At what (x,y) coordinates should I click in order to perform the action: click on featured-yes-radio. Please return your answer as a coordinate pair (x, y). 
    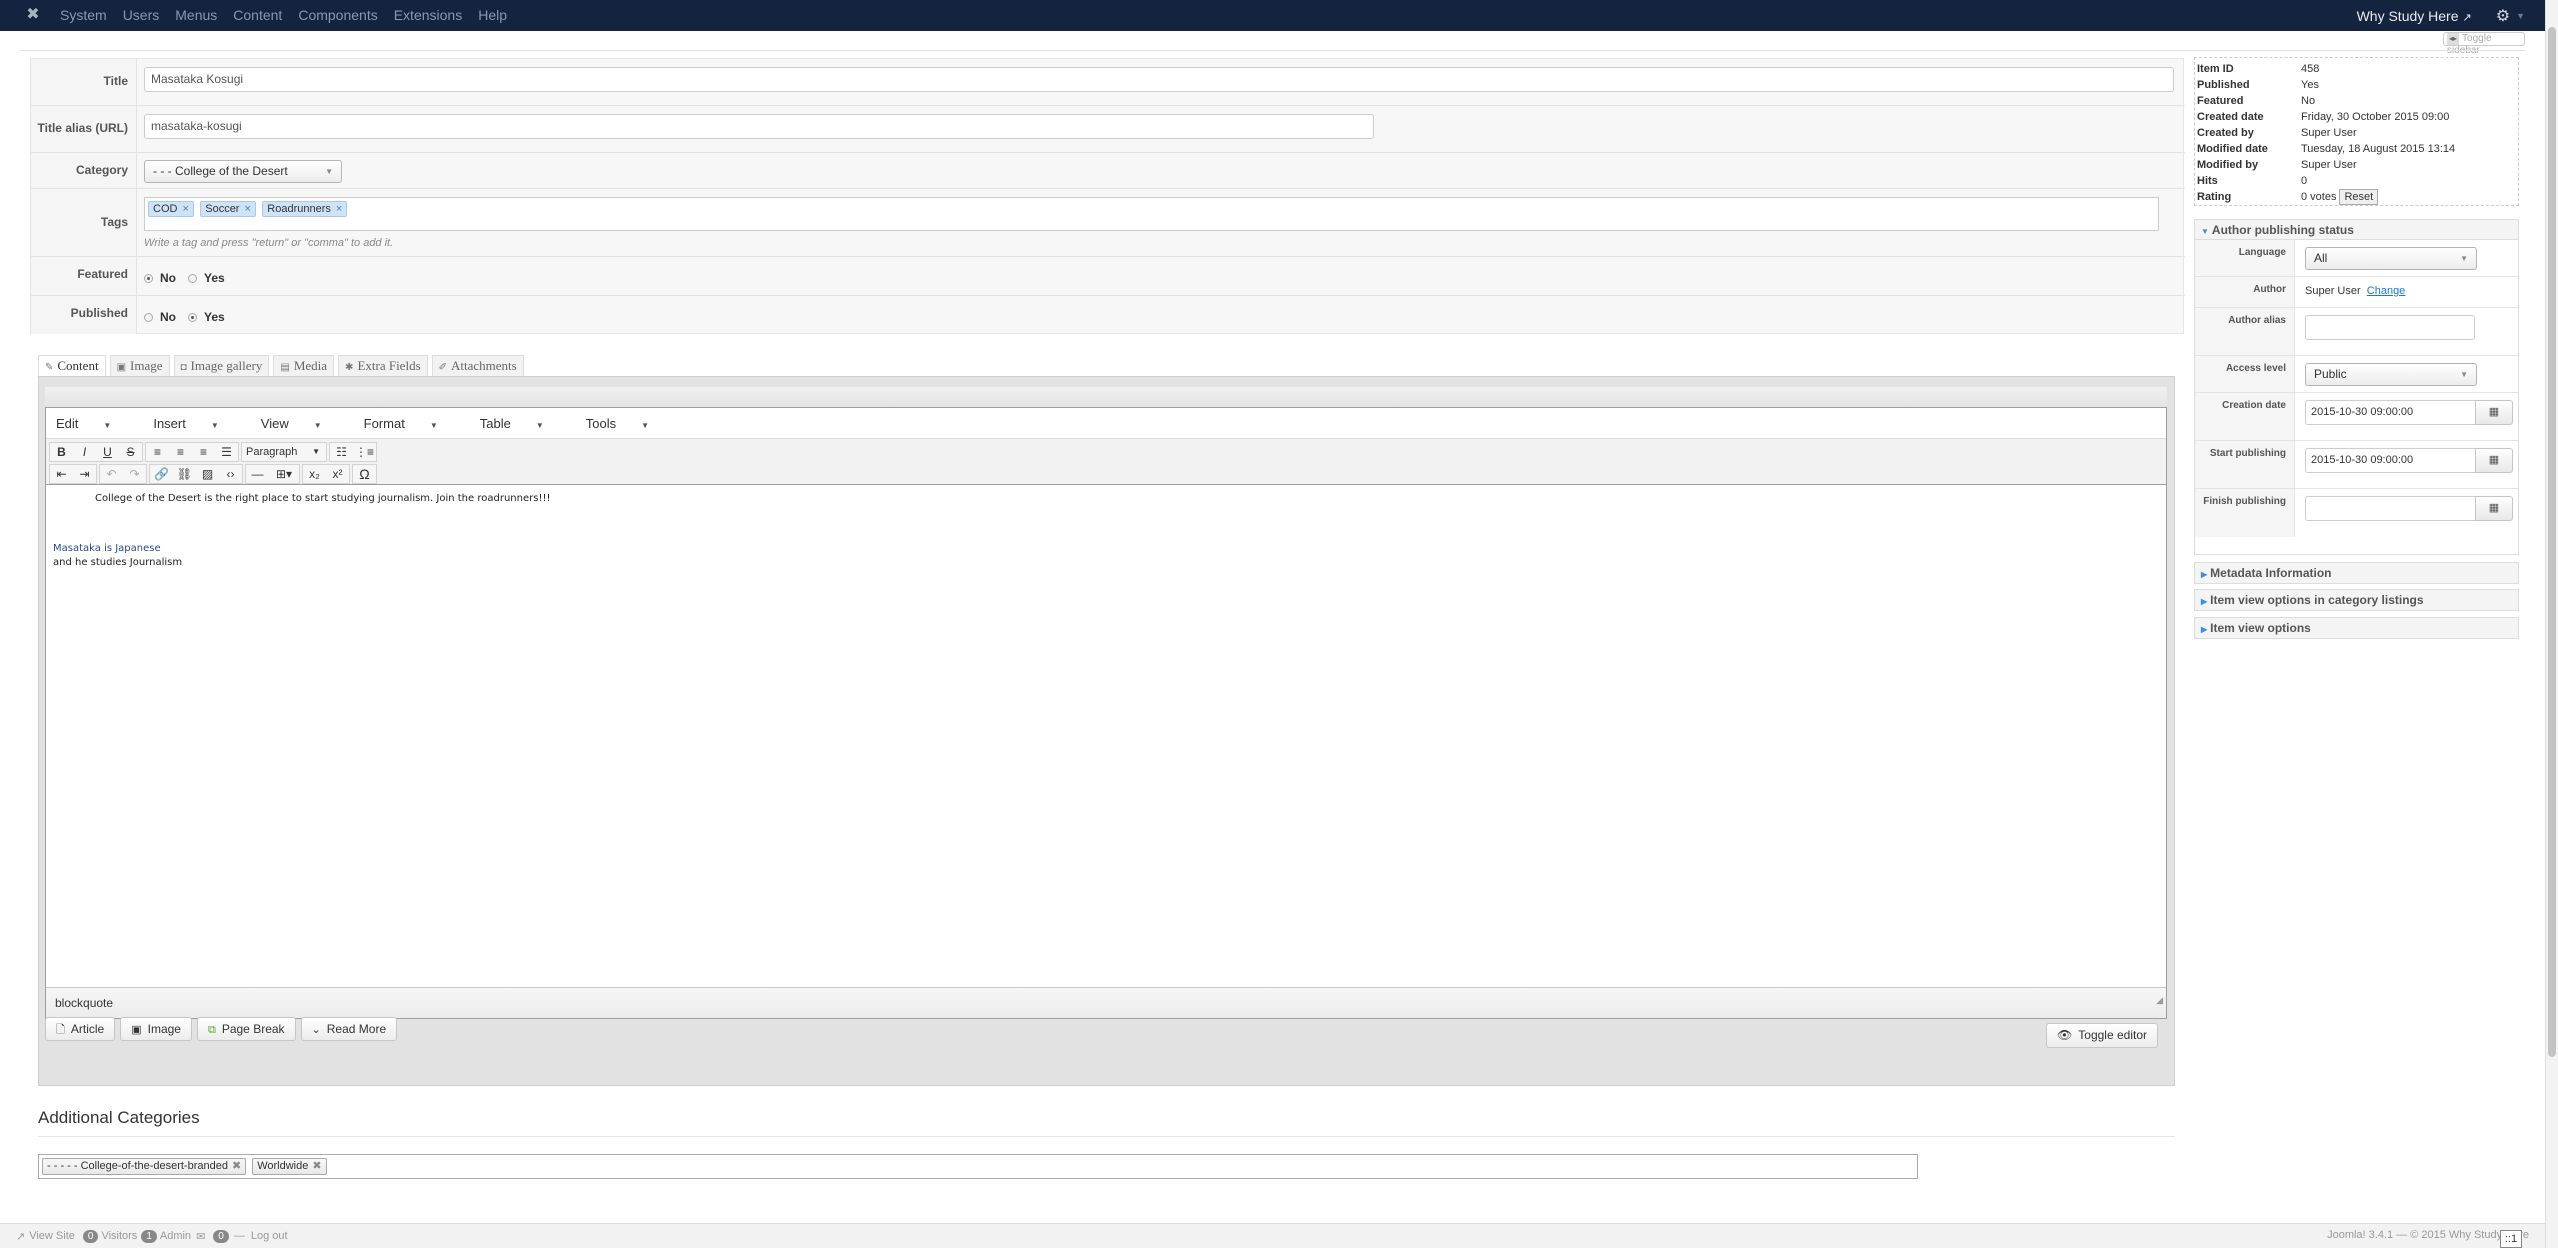
    Looking at the image, I should click on (192, 278).